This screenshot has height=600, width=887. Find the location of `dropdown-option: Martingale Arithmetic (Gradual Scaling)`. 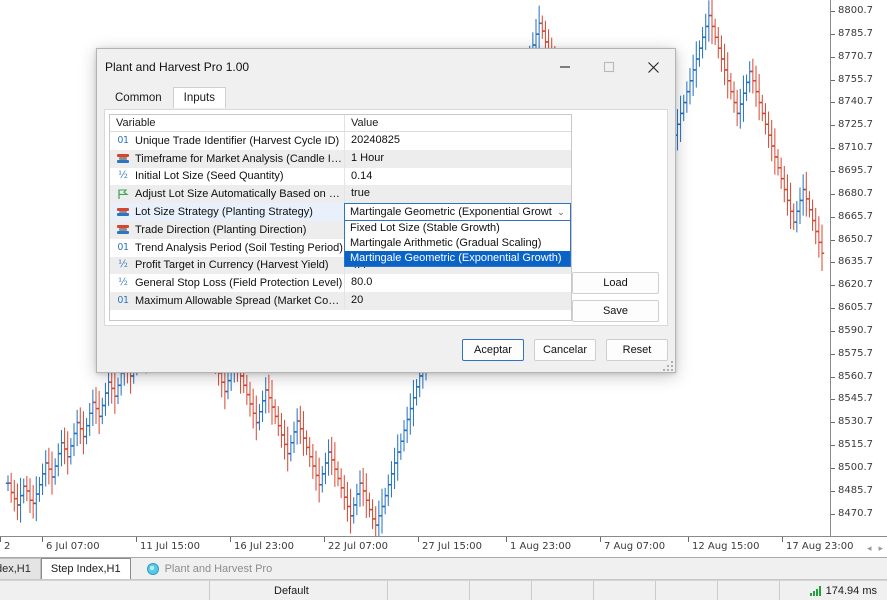

dropdown-option: Martingale Arithmetic (Gradual Scaling) is located at coordinates (457, 243).